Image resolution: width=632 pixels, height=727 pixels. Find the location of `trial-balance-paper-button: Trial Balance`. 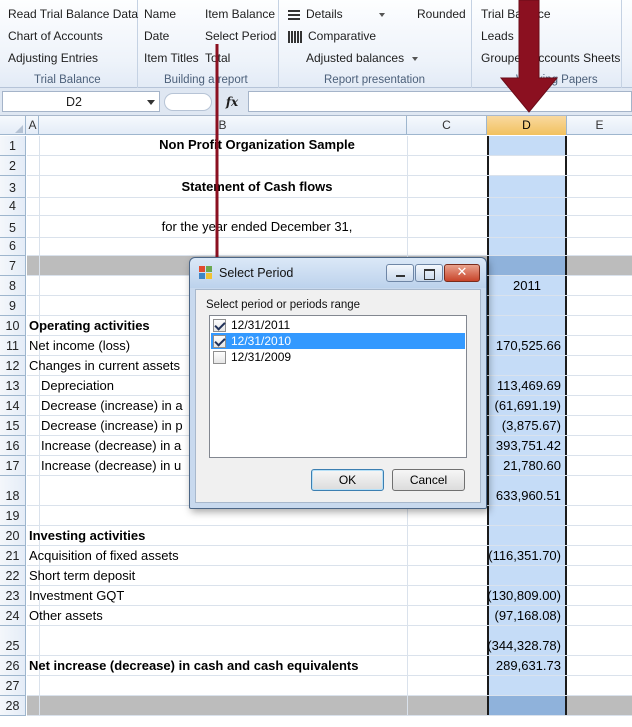

trial-balance-paper-button: Trial Balance is located at coordinates (516, 14).